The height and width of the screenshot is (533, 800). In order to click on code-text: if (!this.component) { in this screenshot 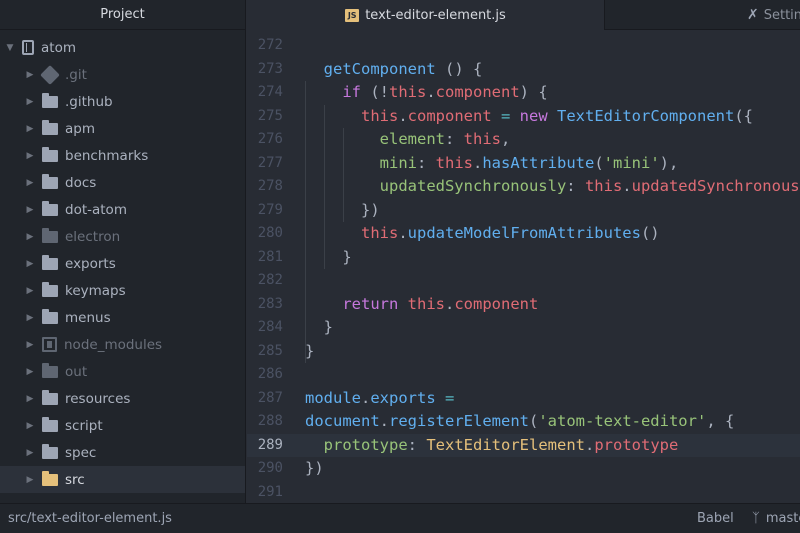, I will do `click(426, 93)`.